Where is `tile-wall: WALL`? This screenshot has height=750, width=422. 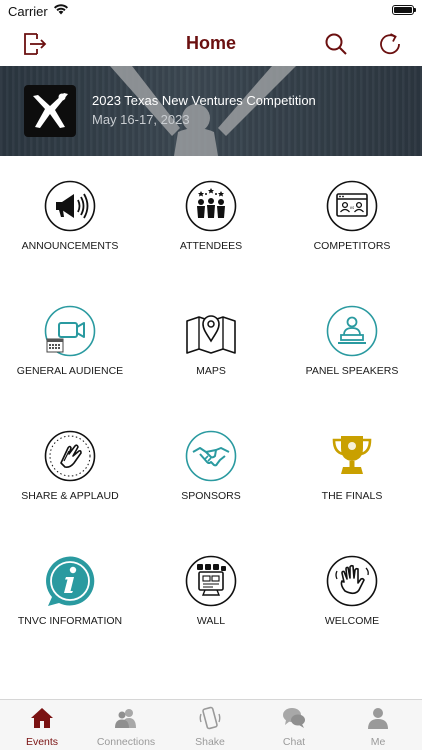
tile-wall: WALL is located at coordinates (211, 593).